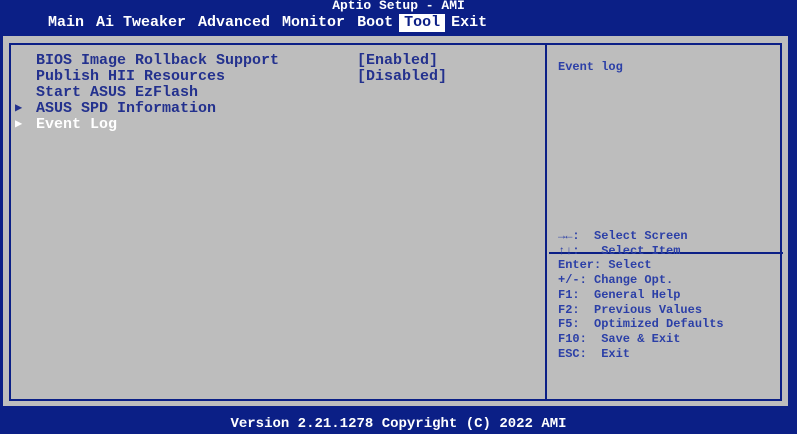  What do you see at coordinates (313, 23) in the screenshot?
I see `tab-monitor: Monitor` at bounding box center [313, 23].